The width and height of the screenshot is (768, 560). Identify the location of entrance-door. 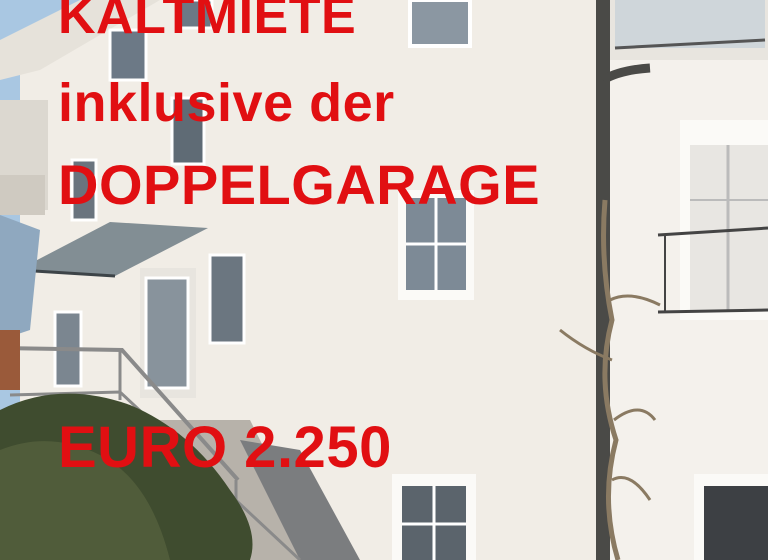
(167, 333).